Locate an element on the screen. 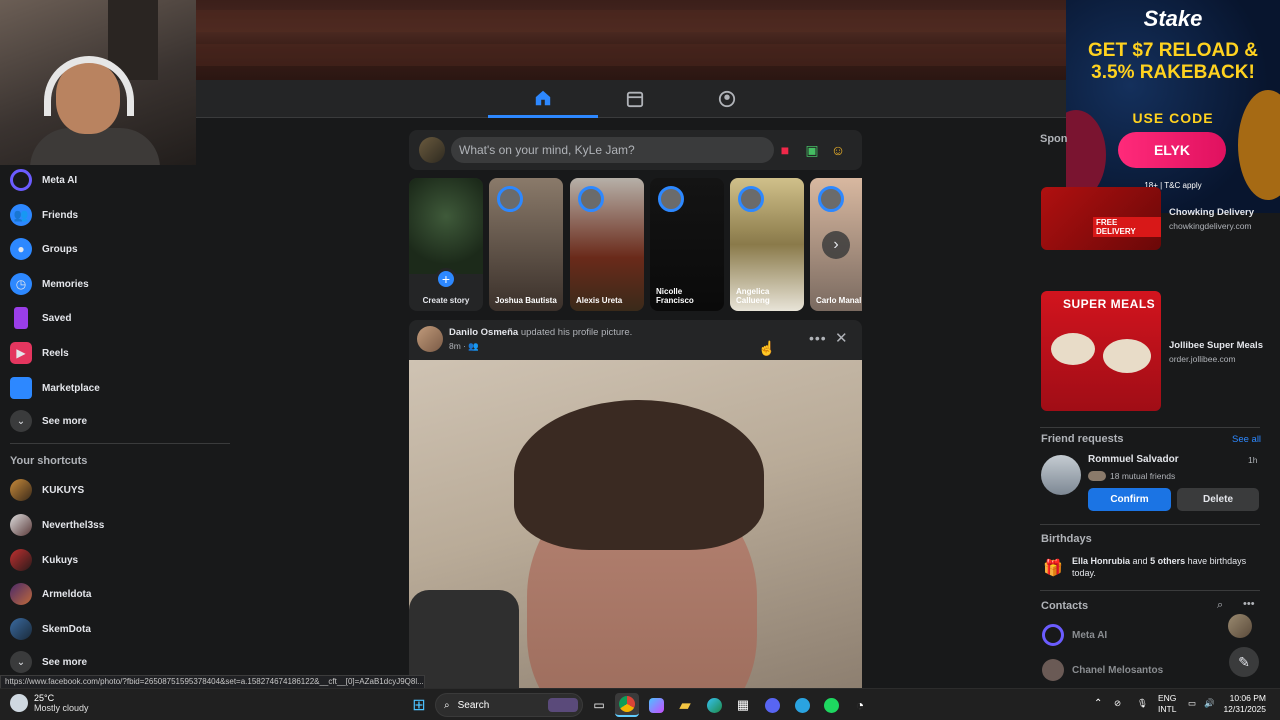 The image size is (1280, 720). search-icon: ⌕ is located at coordinates (447, 705).